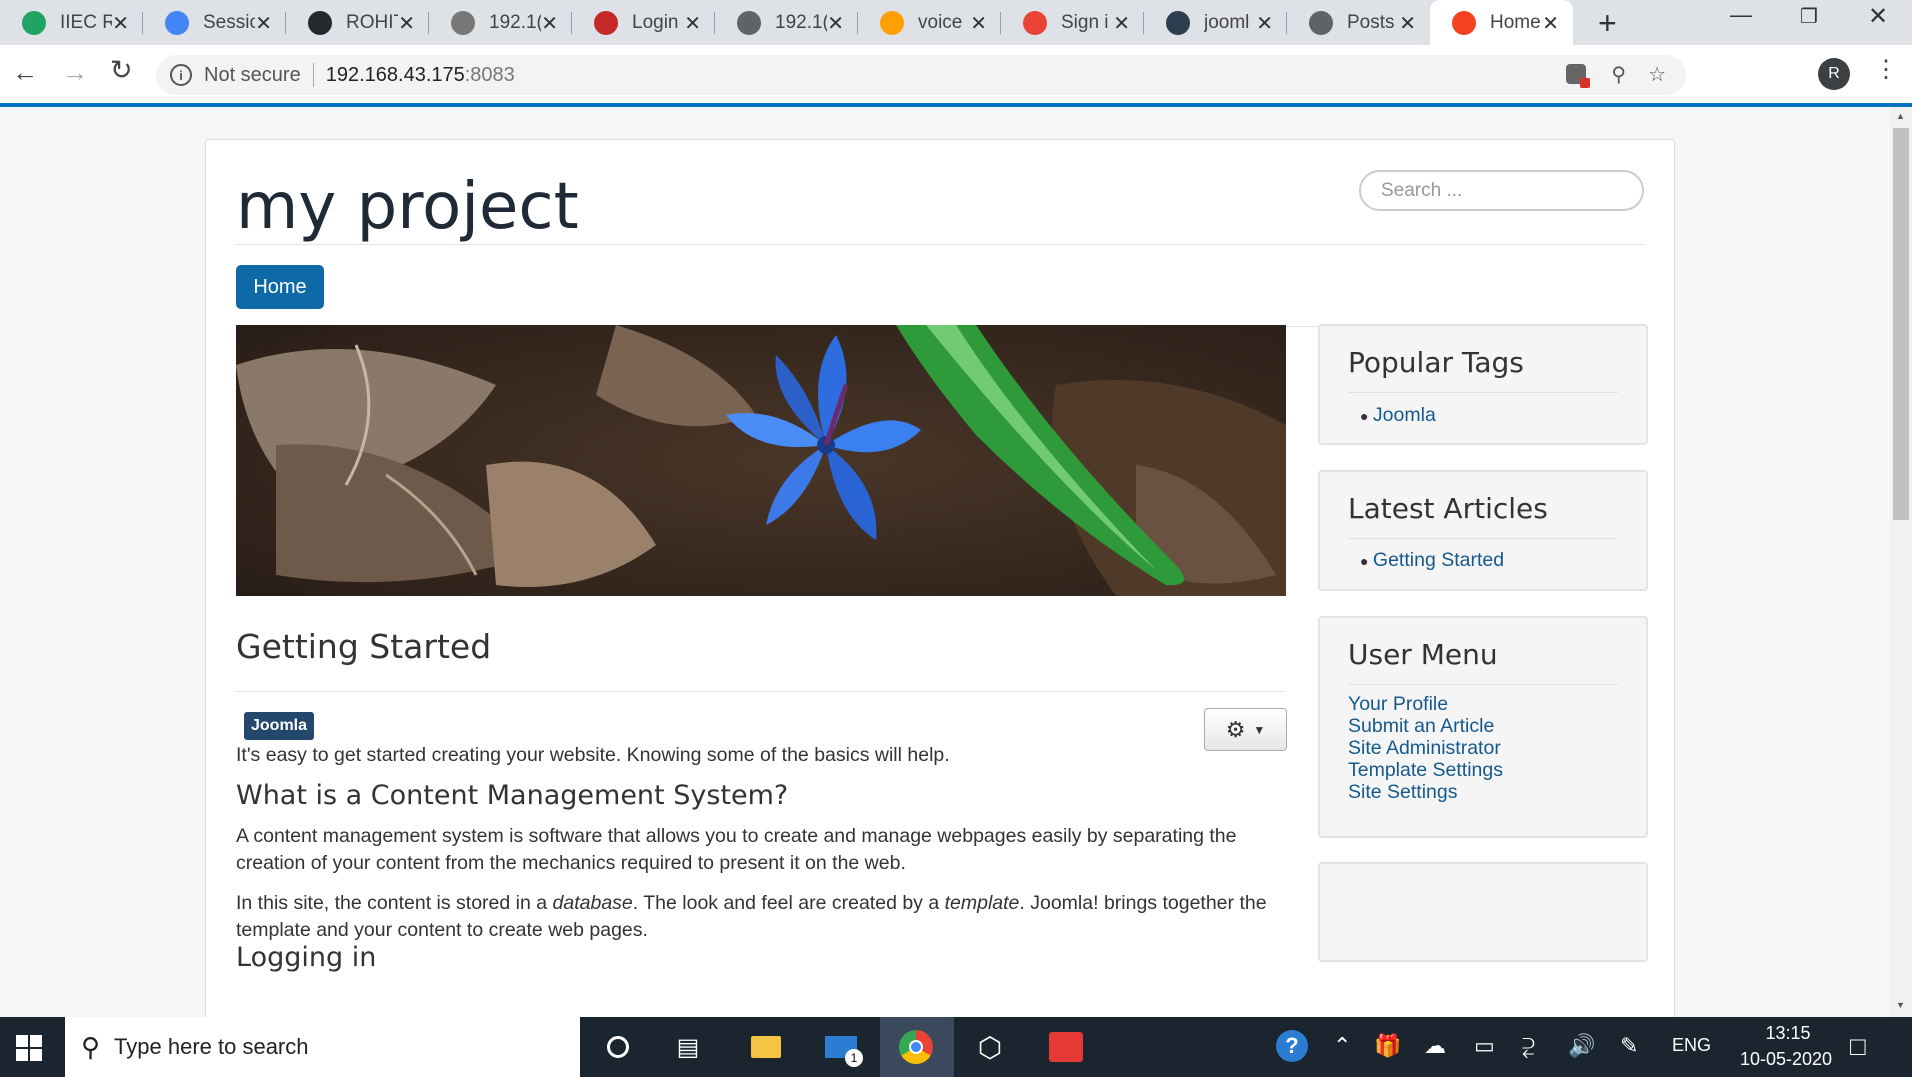 The height and width of the screenshot is (1077, 1912). I want to click on caret-down-icon: ▼, so click(1259, 729).